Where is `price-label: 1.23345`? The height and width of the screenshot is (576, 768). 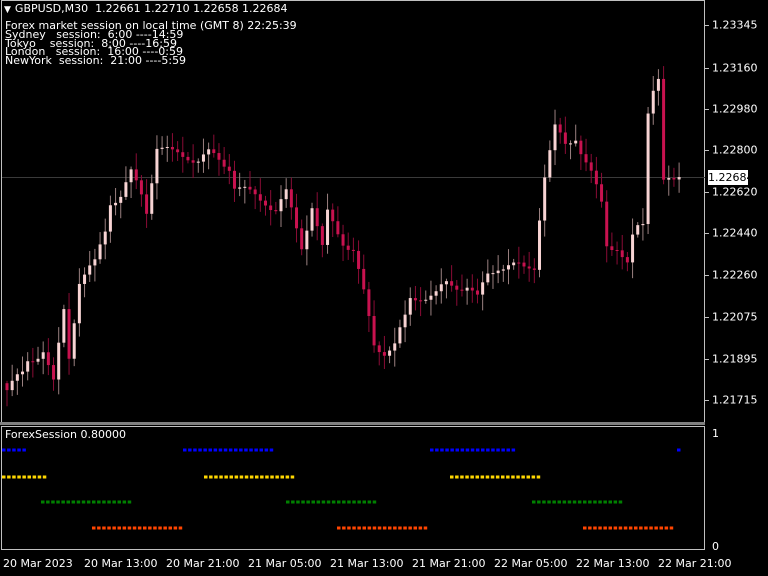 price-label: 1.23345 is located at coordinates (735, 25).